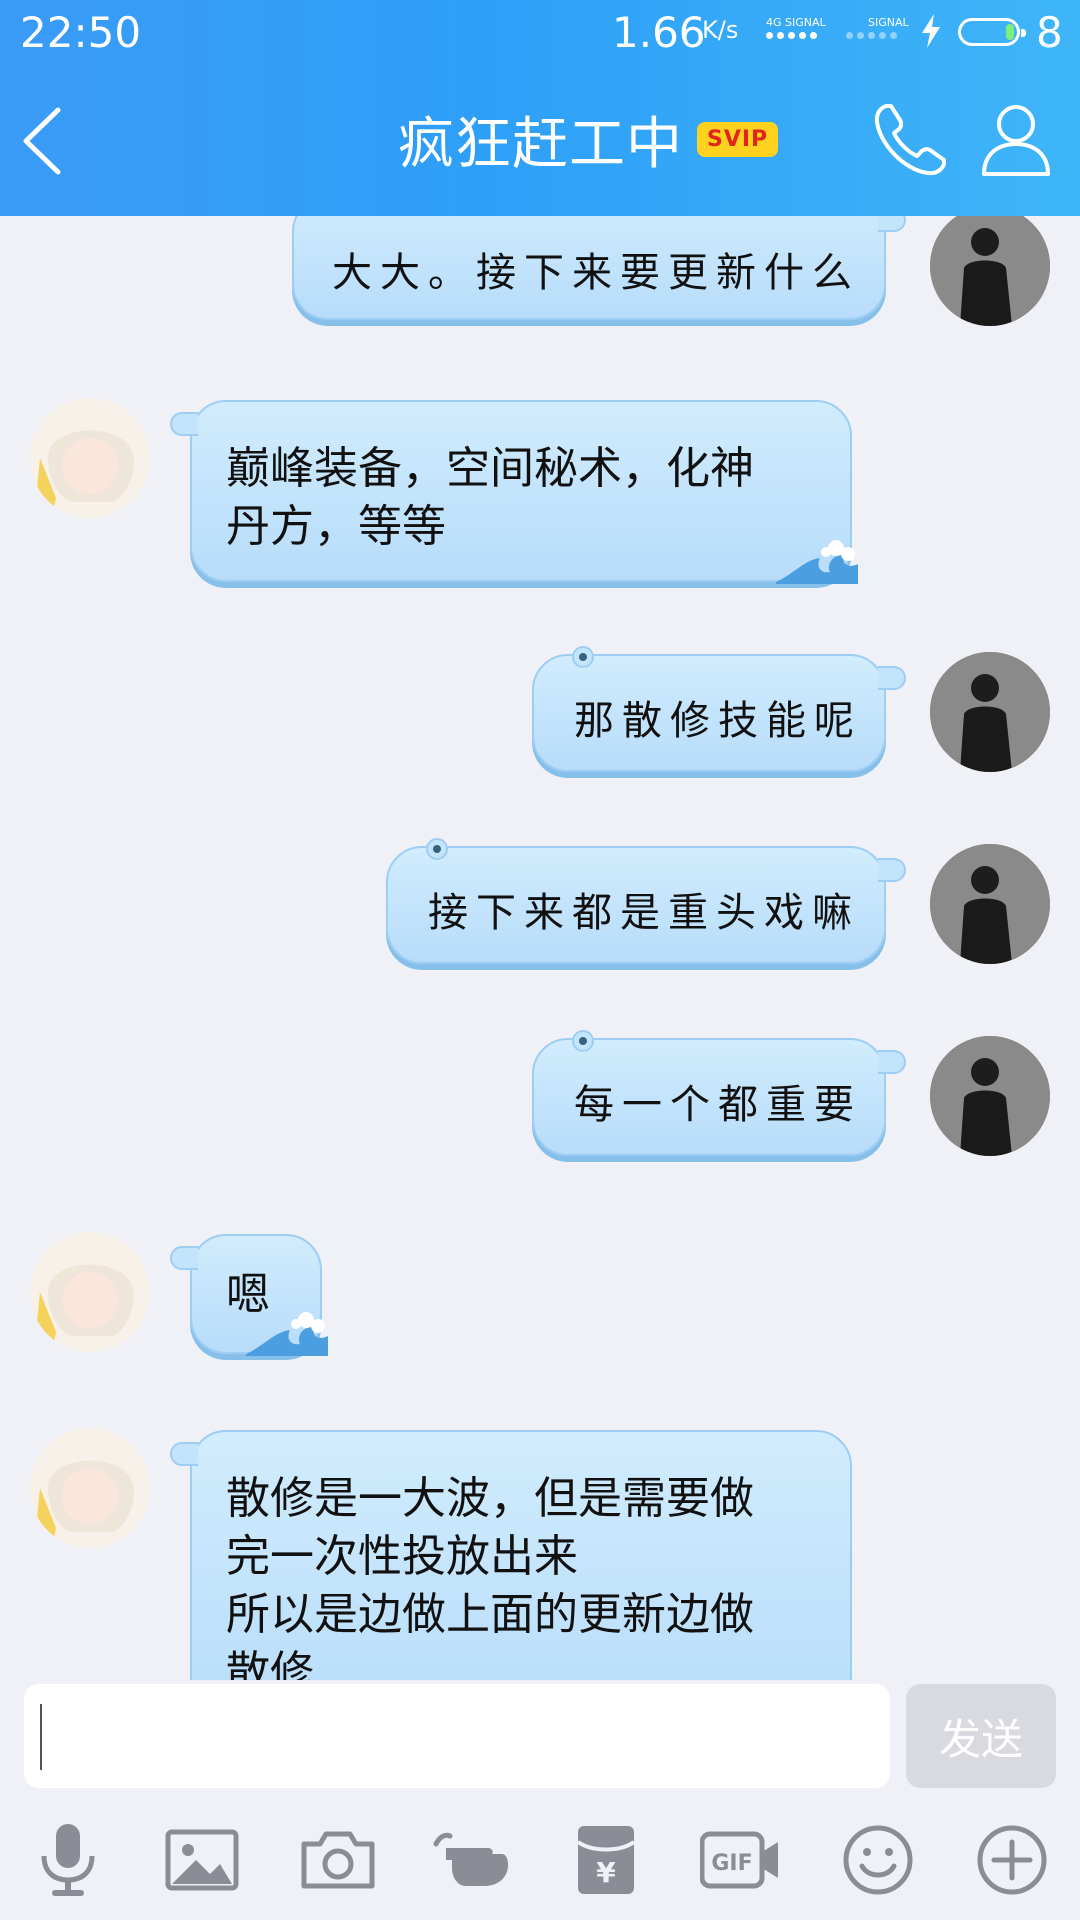  I want to click on send-button: 发送, so click(981, 1736).